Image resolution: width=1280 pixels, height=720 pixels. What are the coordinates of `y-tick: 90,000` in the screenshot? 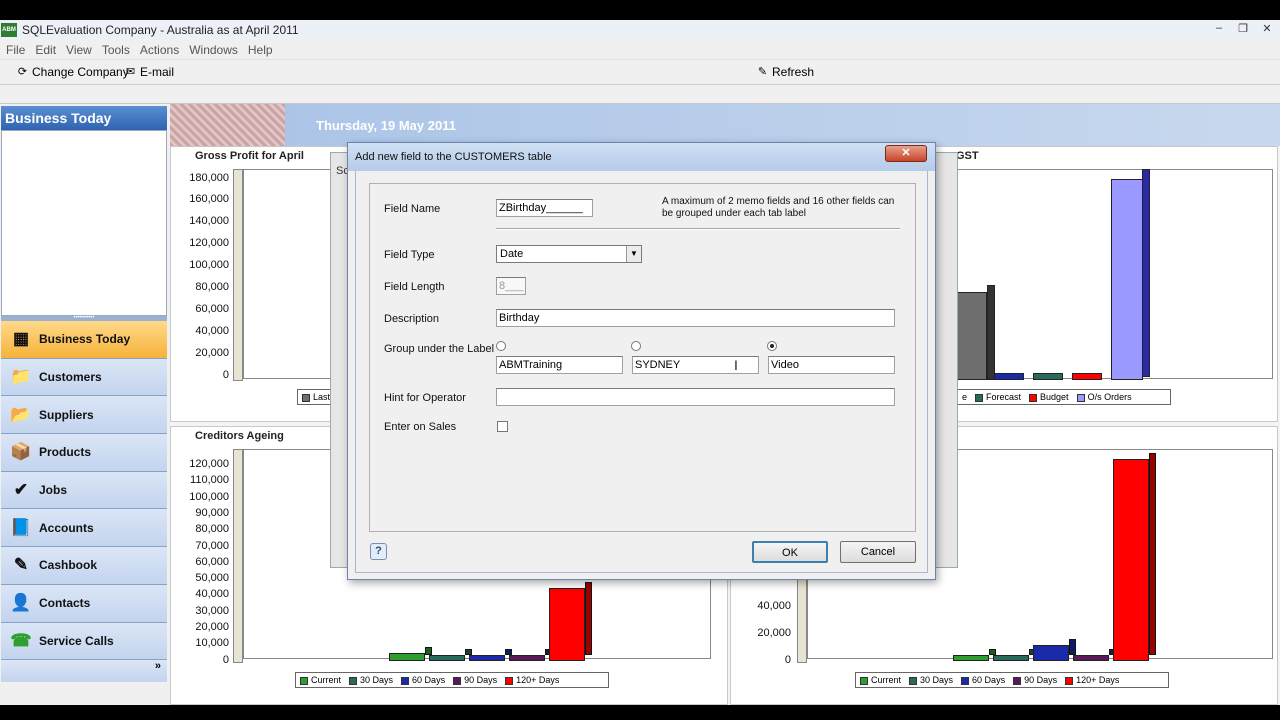 It's located at (212, 512).